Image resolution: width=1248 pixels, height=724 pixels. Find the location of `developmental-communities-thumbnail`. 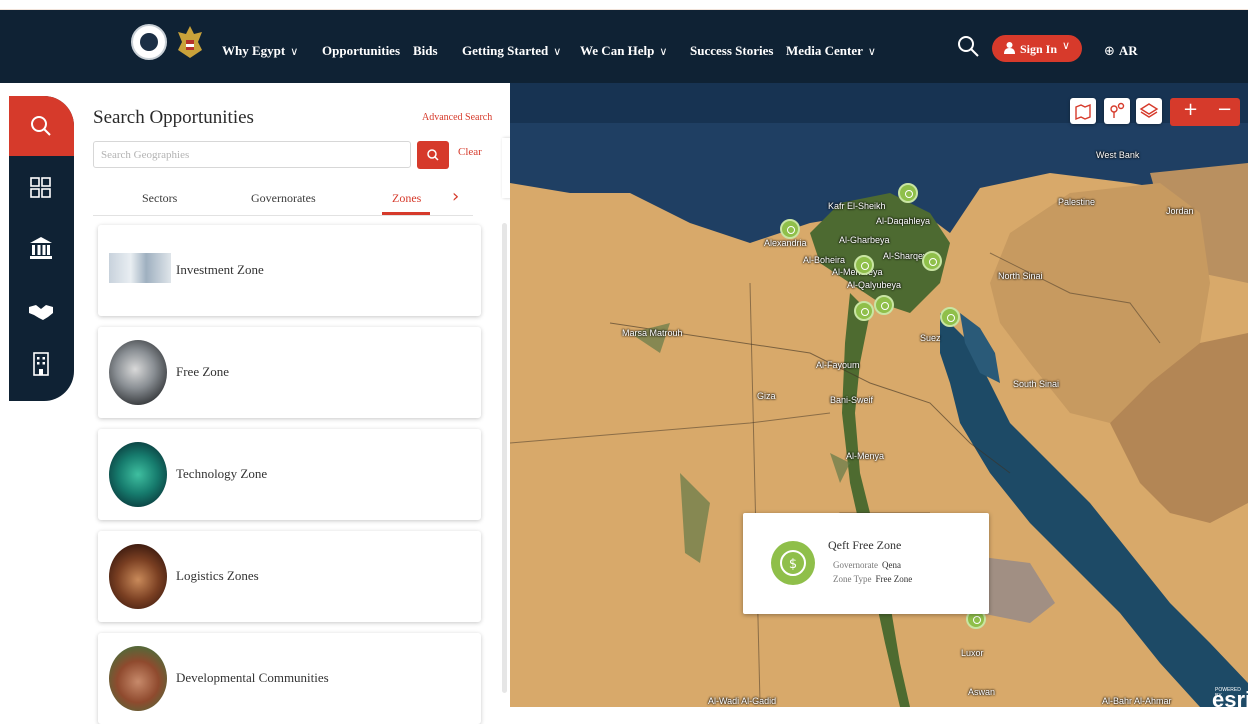

developmental-communities-thumbnail is located at coordinates (138, 678).